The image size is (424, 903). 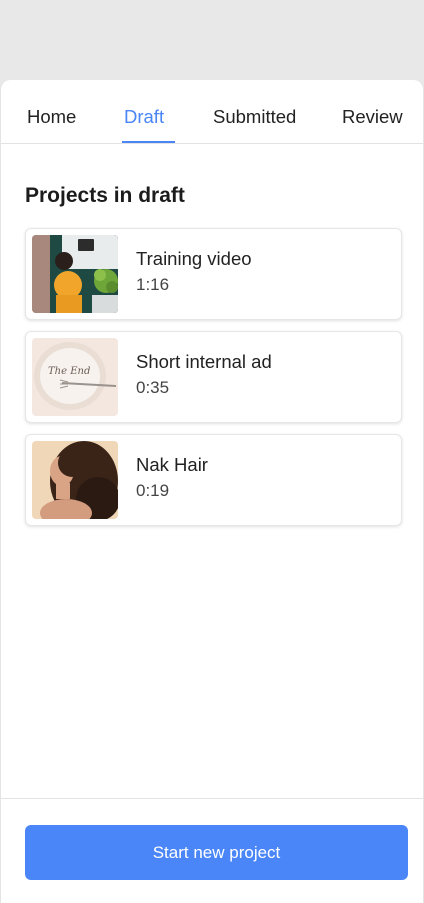 What do you see at coordinates (194, 258) in the screenshot?
I see `project-title: Training video` at bounding box center [194, 258].